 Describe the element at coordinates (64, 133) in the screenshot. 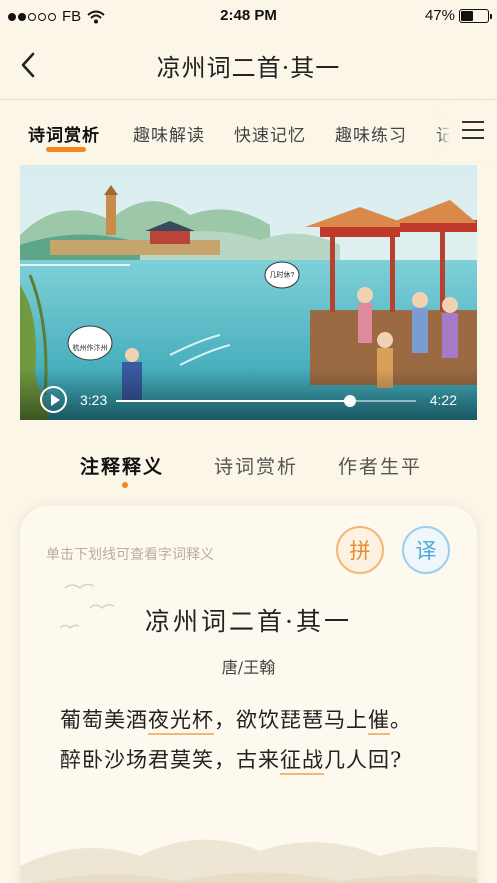

I see `tab-poem-appreciation: 诗词赏析` at that location.